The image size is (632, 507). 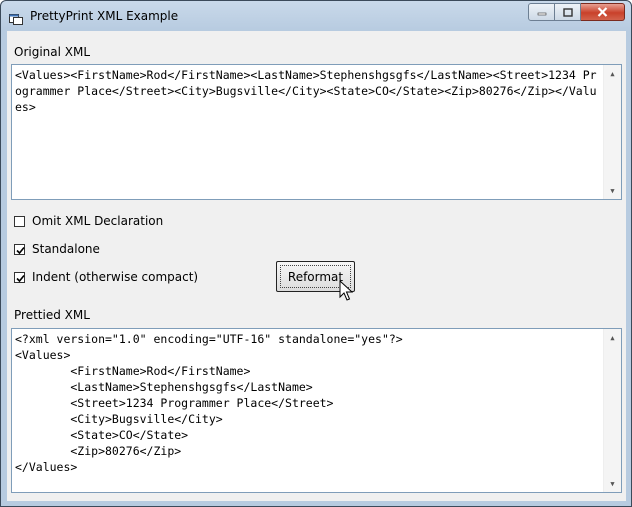 I want to click on close-icon, so click(x=602, y=12).